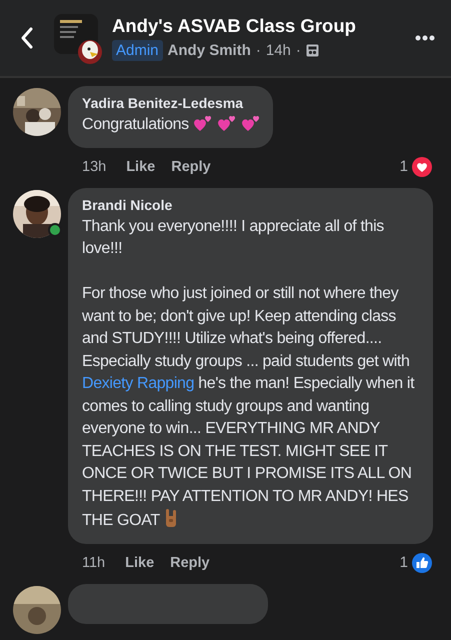 The height and width of the screenshot is (640, 451). What do you see at coordinates (251, 204) in the screenshot?
I see `commenter-name: Brandi Nicole` at bounding box center [251, 204].